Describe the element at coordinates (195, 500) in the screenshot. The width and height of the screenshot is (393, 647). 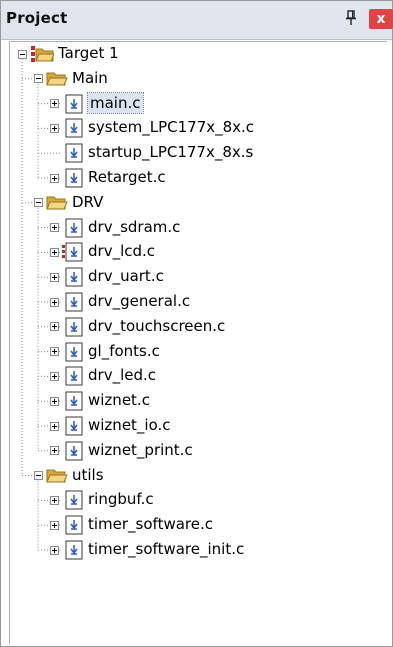
I see `tree-node-file: ringbuf.c` at that location.